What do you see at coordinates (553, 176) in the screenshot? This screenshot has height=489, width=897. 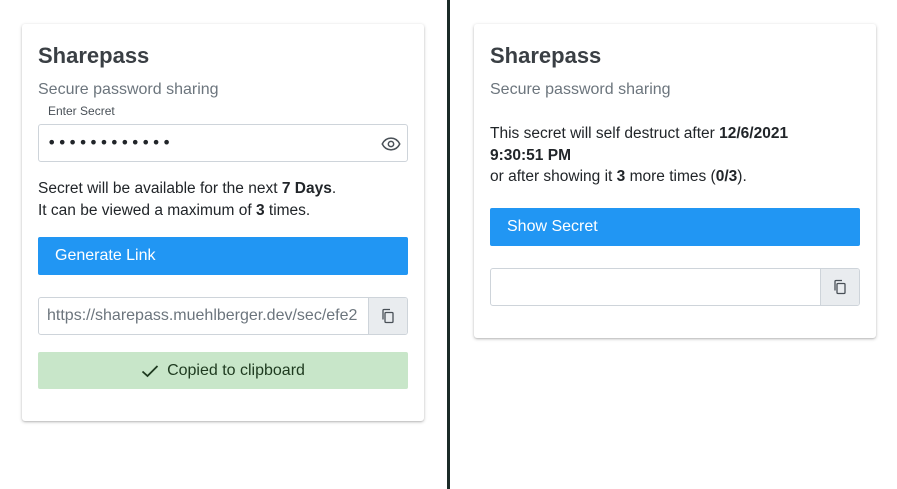 I see `showing-prefix: or after showing it` at bounding box center [553, 176].